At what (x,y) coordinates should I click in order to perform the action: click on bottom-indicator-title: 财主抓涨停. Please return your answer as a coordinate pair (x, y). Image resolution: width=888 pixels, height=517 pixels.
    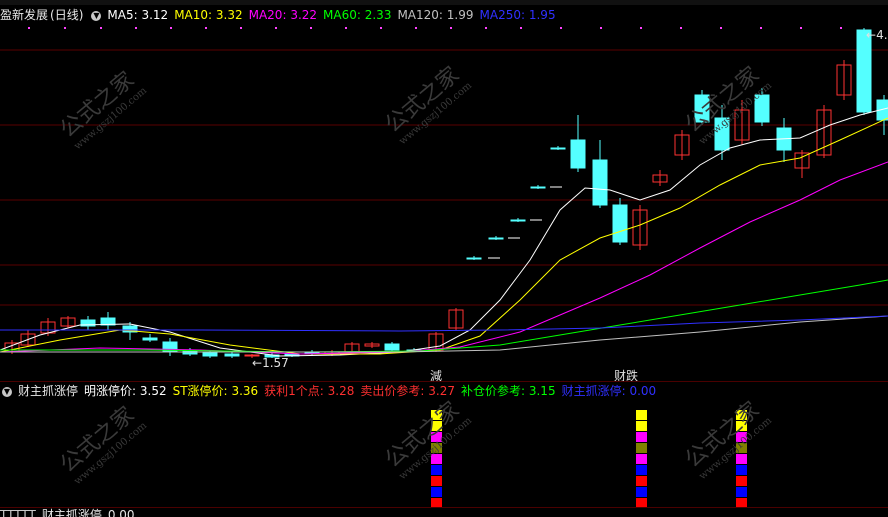
    Looking at the image, I should click on (72, 512).